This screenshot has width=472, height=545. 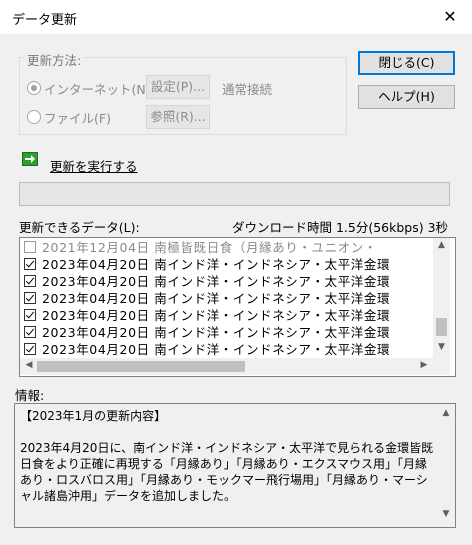 I want to click on help-button: ヘルプ(H), so click(x=406, y=97).